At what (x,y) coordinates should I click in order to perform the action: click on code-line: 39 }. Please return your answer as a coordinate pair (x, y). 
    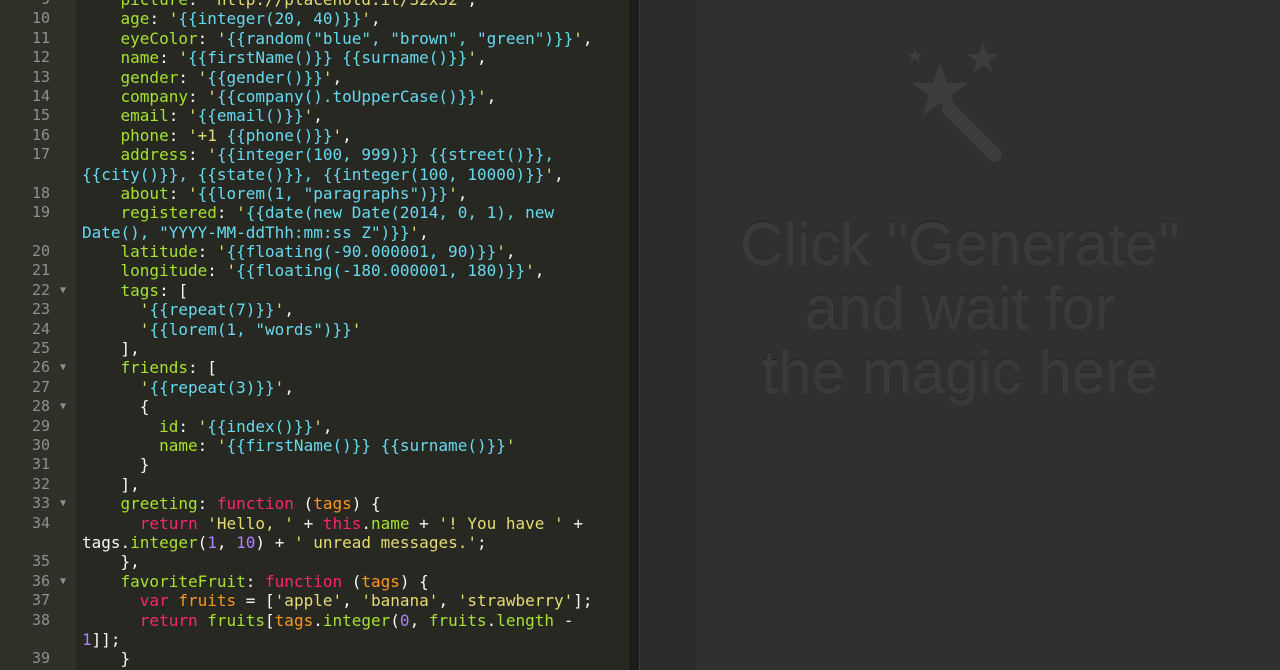
    Looking at the image, I should click on (315, 658).